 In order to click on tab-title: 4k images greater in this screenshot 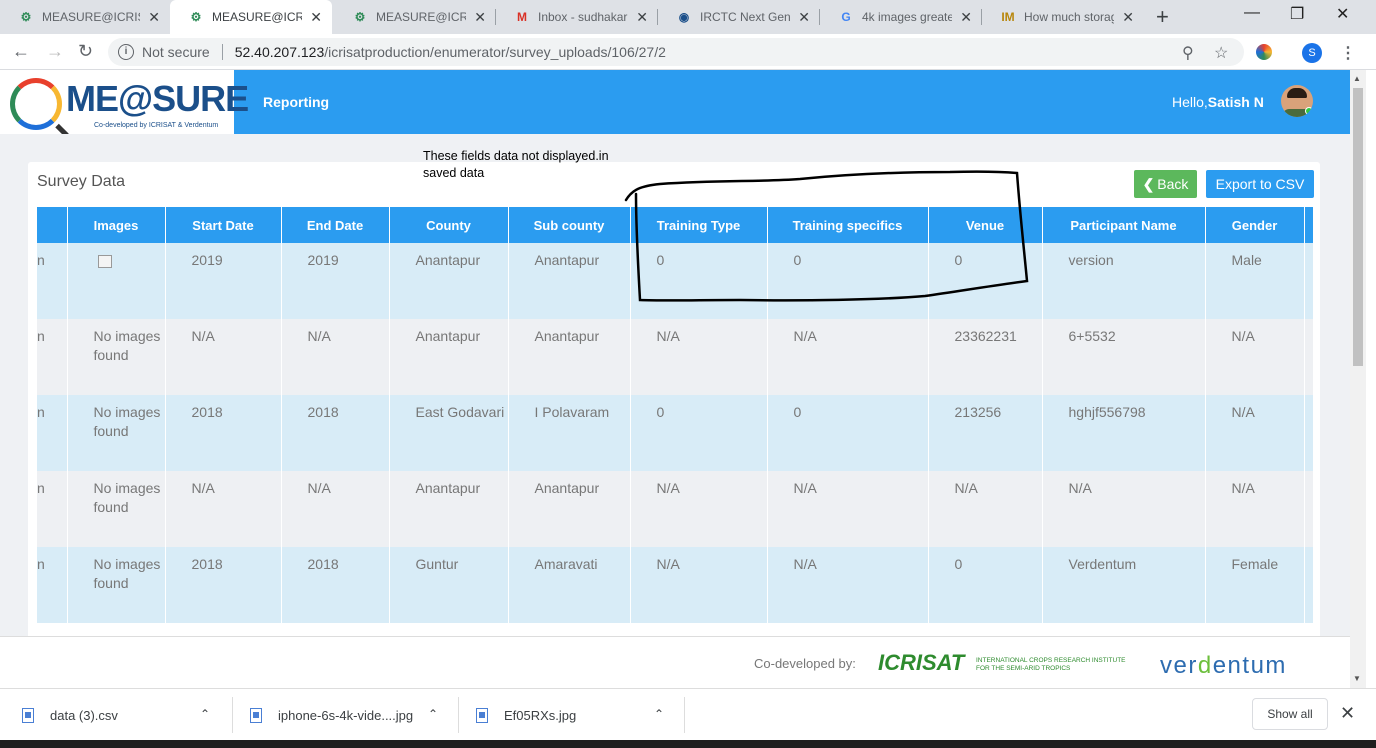, I will do `click(907, 17)`.